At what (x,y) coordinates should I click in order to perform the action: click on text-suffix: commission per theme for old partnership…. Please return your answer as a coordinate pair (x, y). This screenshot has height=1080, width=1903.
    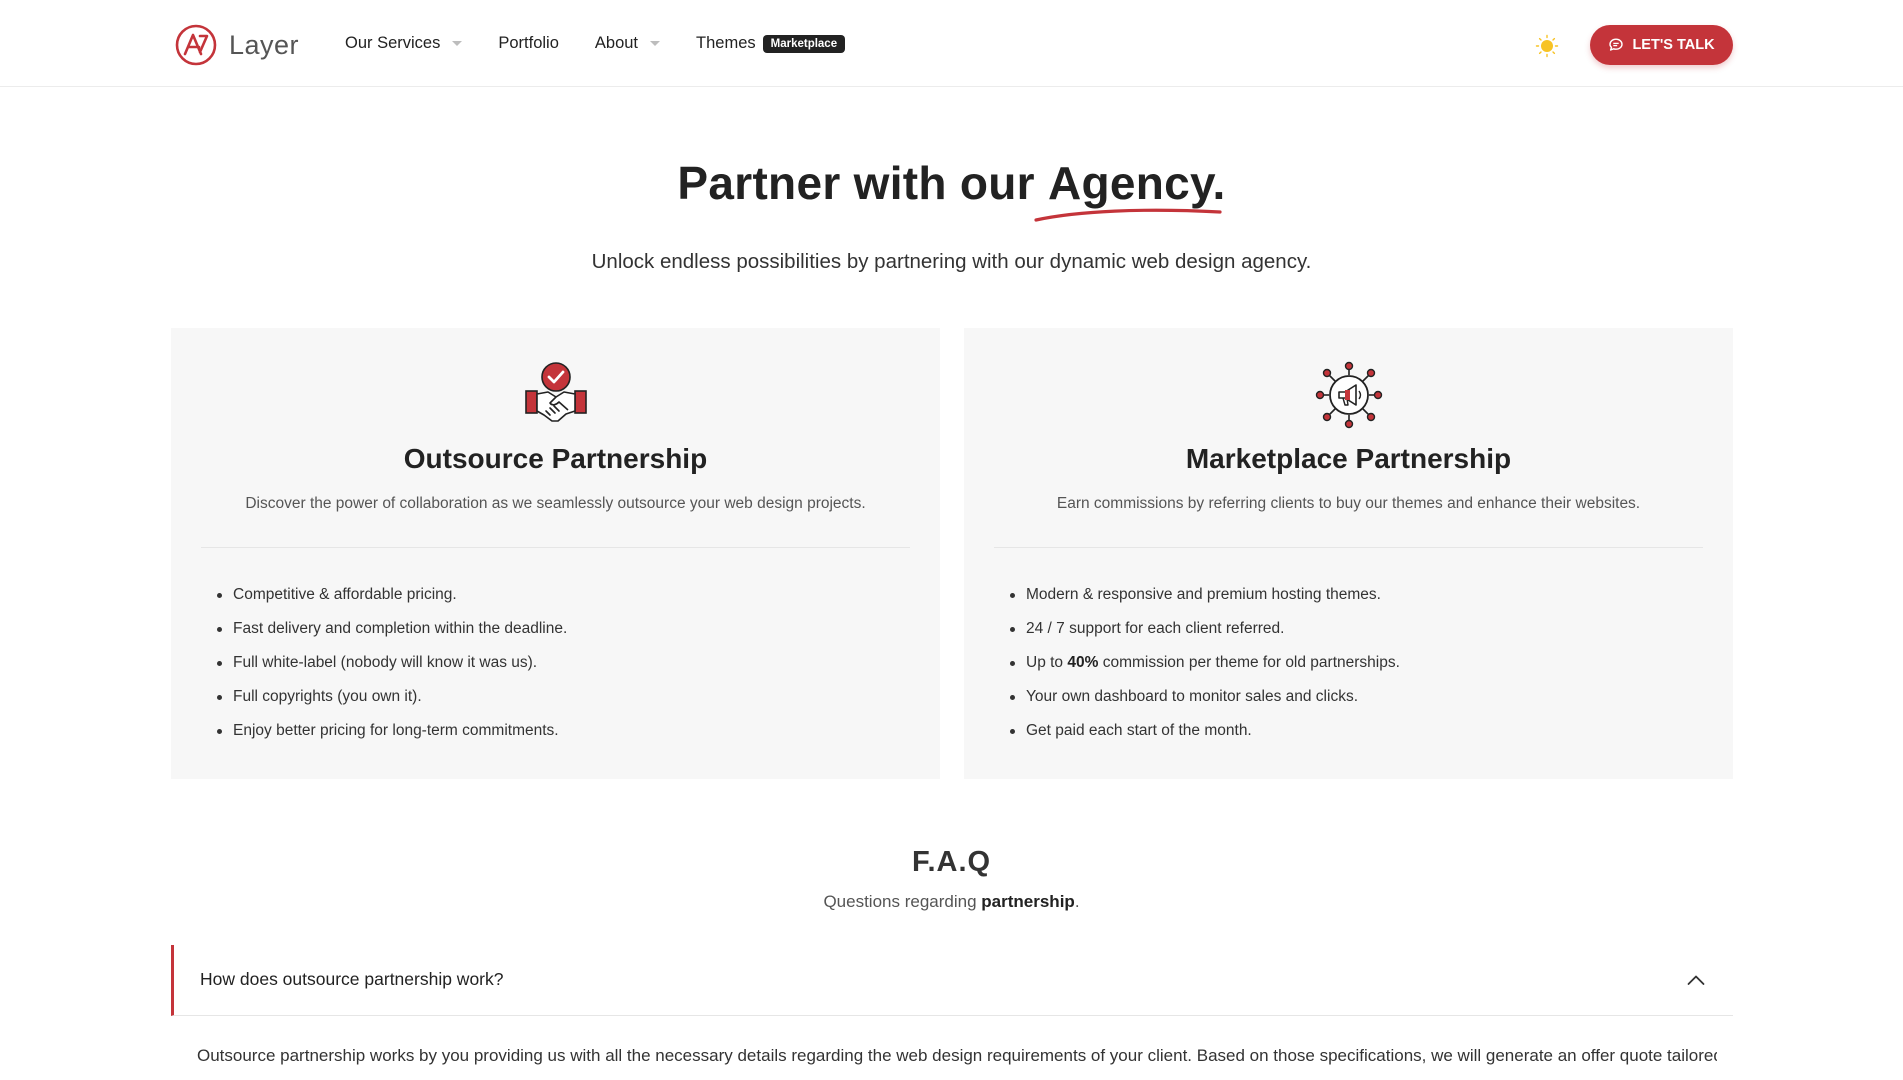
    Looking at the image, I should click on (1249, 662).